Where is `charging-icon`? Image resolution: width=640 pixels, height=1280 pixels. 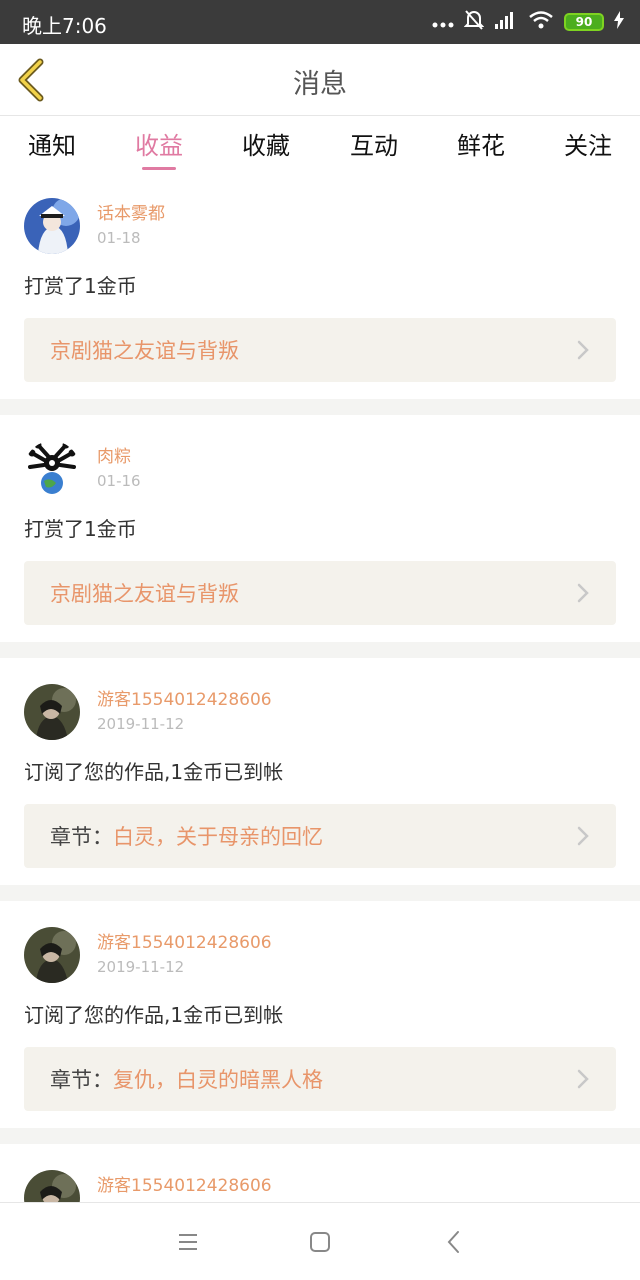
charging-icon is located at coordinates (619, 22).